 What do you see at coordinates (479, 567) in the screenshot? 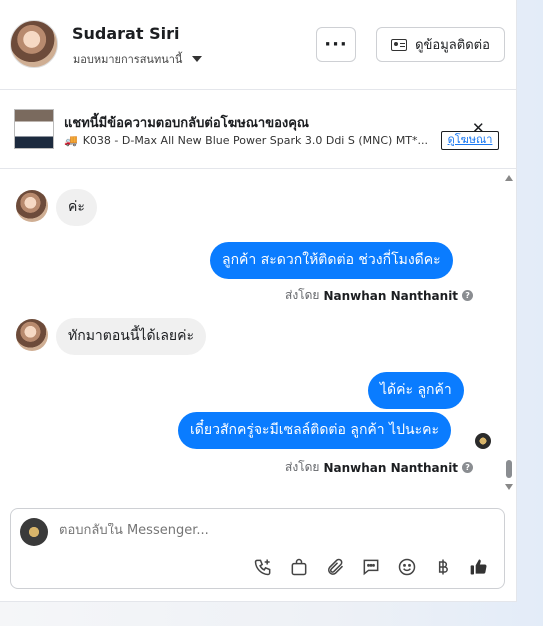
I see `thumbs-up-icon` at bounding box center [479, 567].